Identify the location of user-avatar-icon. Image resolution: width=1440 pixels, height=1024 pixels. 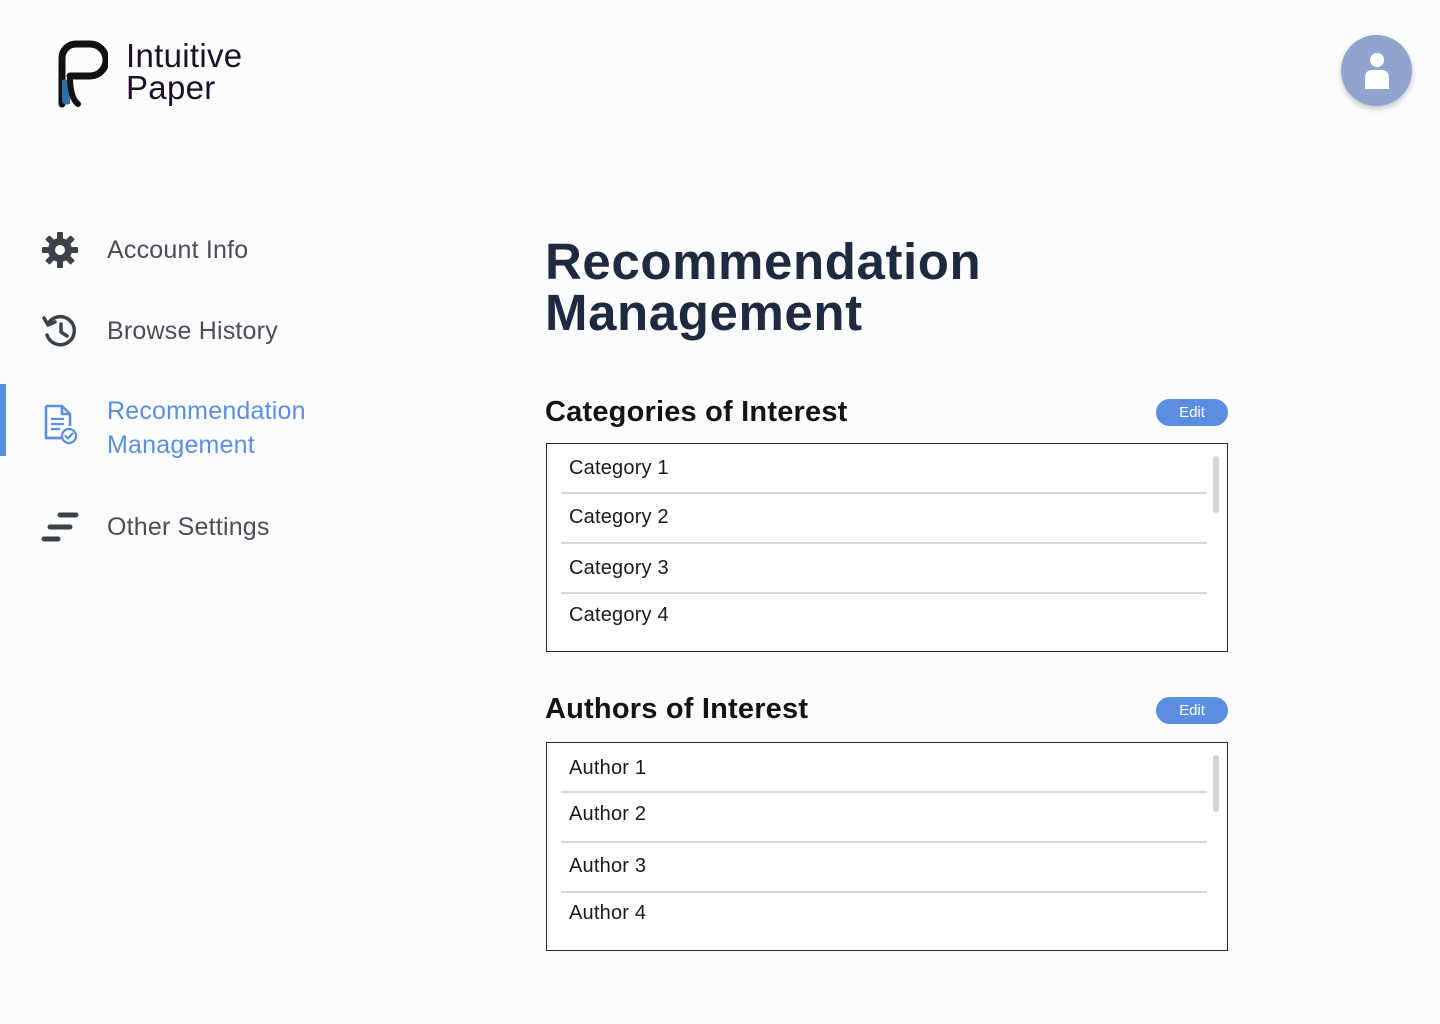
(1376, 70).